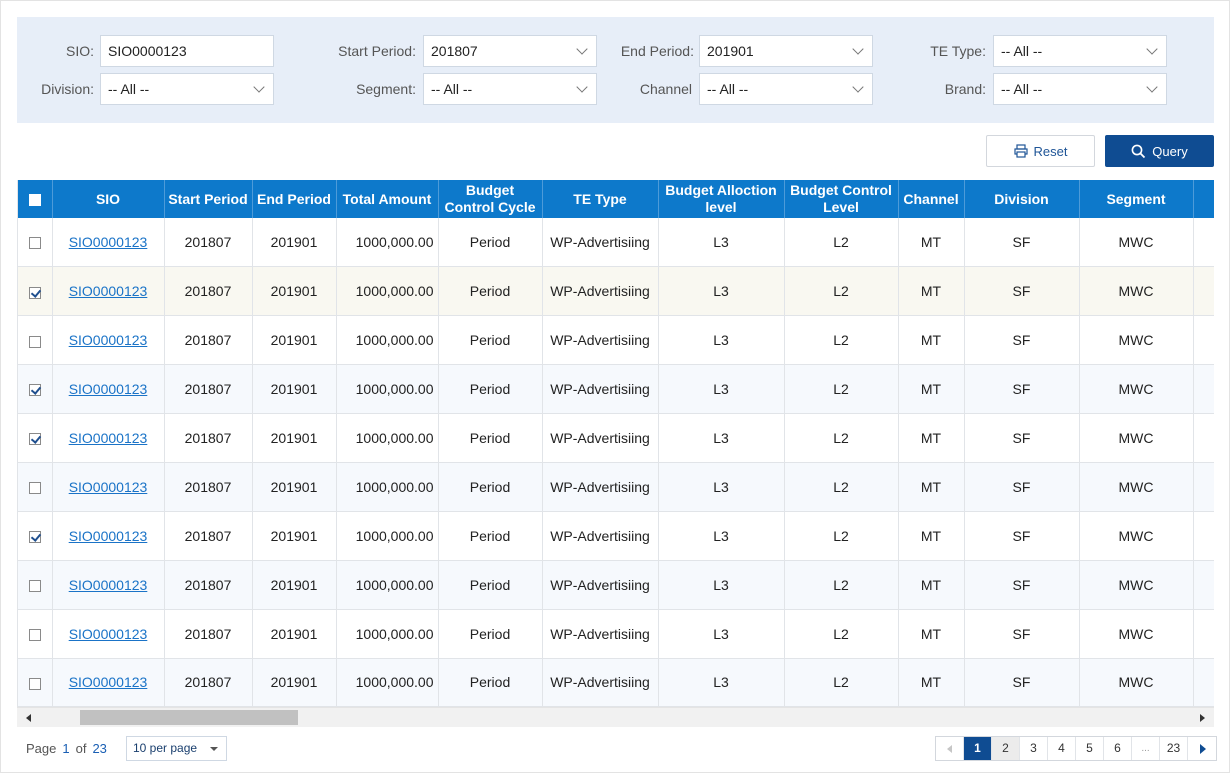 This screenshot has width=1230, height=773. I want to click on sio-input: SIO0000123, so click(187, 51).